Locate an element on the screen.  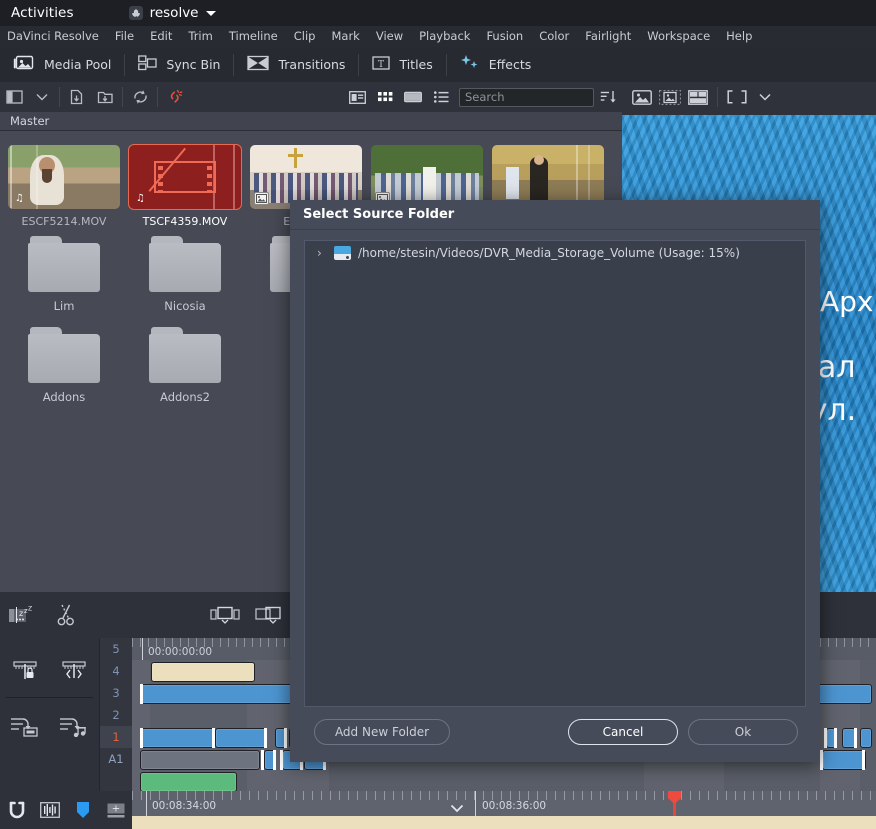
timeline-audio-clip is located at coordinates (188, 781).